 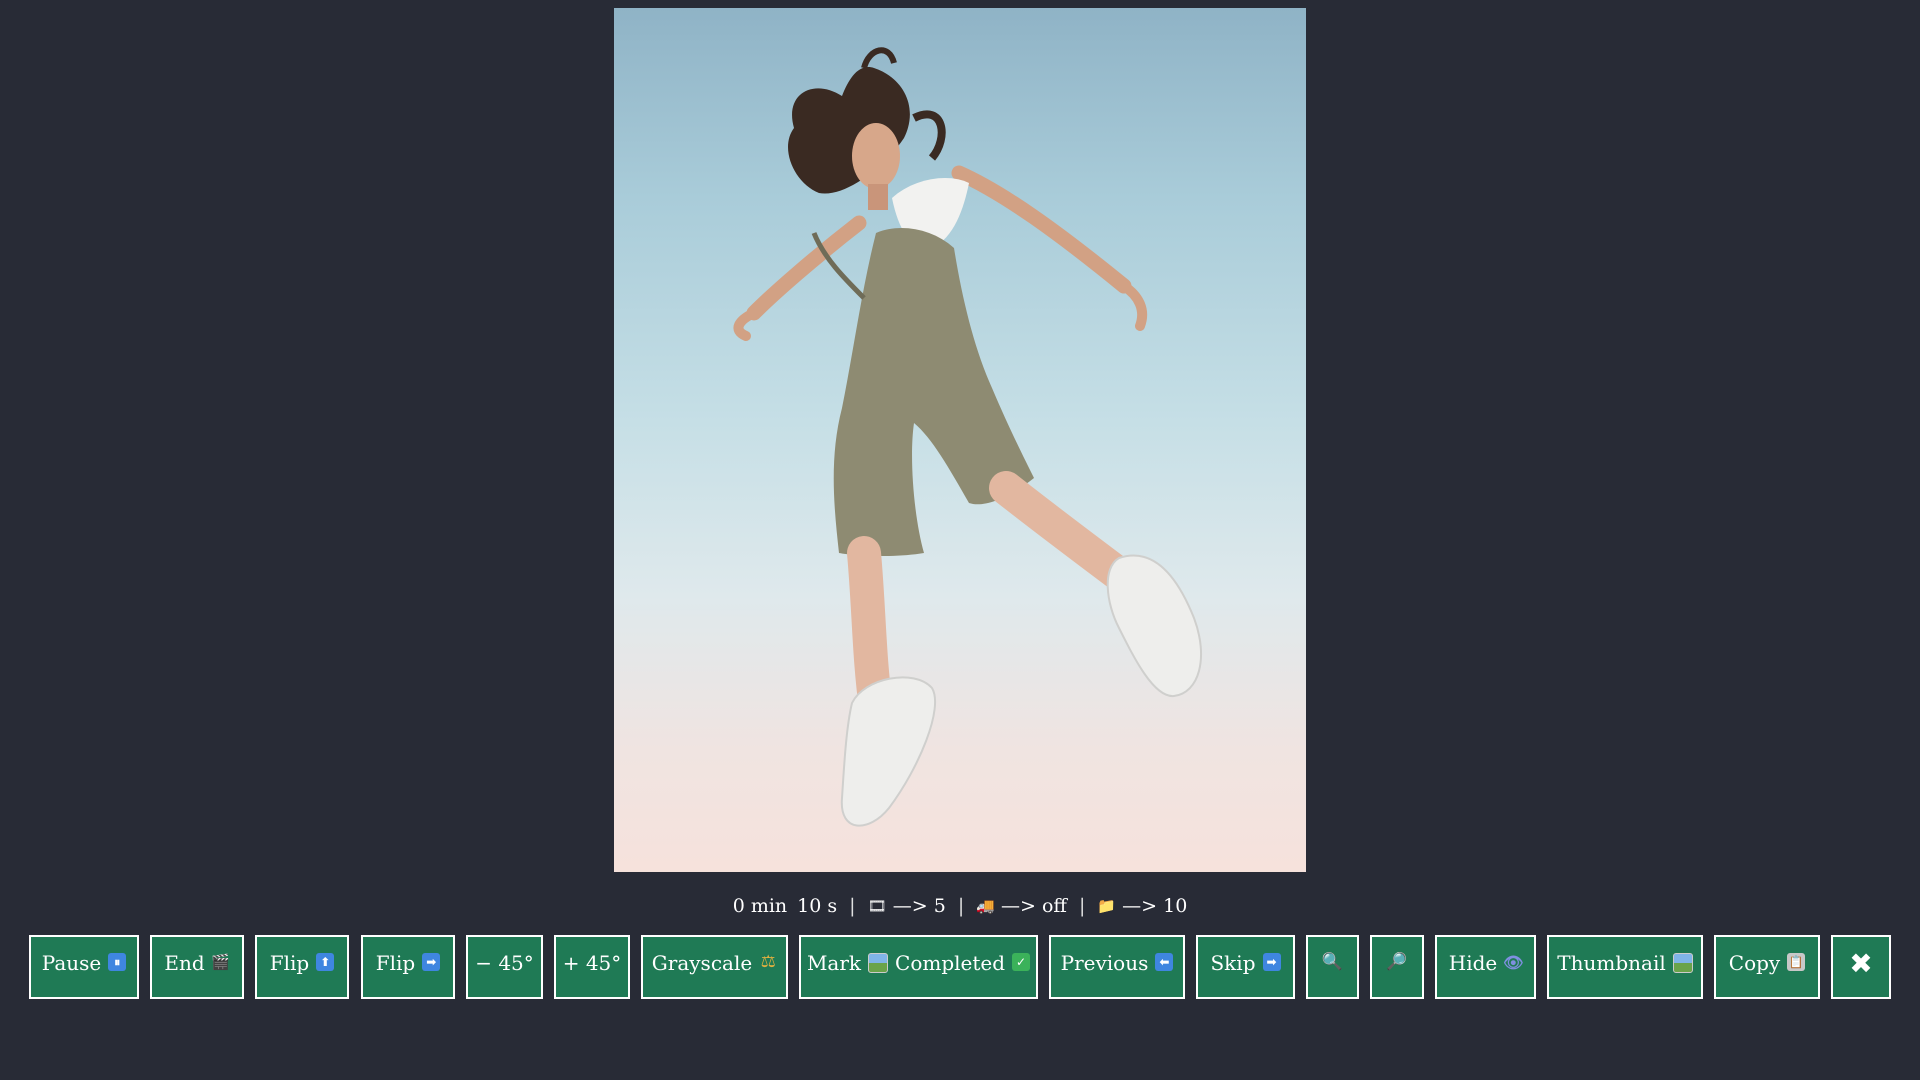 What do you see at coordinates (1245, 967) in the screenshot?
I see `skip-button: Skip ➡` at bounding box center [1245, 967].